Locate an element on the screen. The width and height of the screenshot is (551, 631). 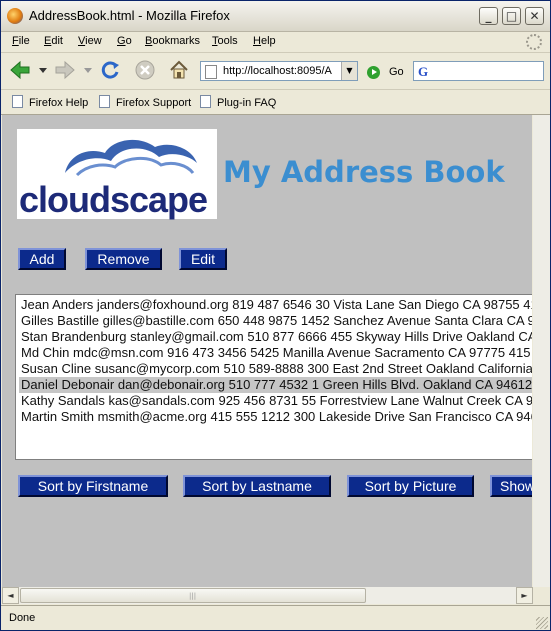
scrollbar-corner is located at coordinates (541, 595).